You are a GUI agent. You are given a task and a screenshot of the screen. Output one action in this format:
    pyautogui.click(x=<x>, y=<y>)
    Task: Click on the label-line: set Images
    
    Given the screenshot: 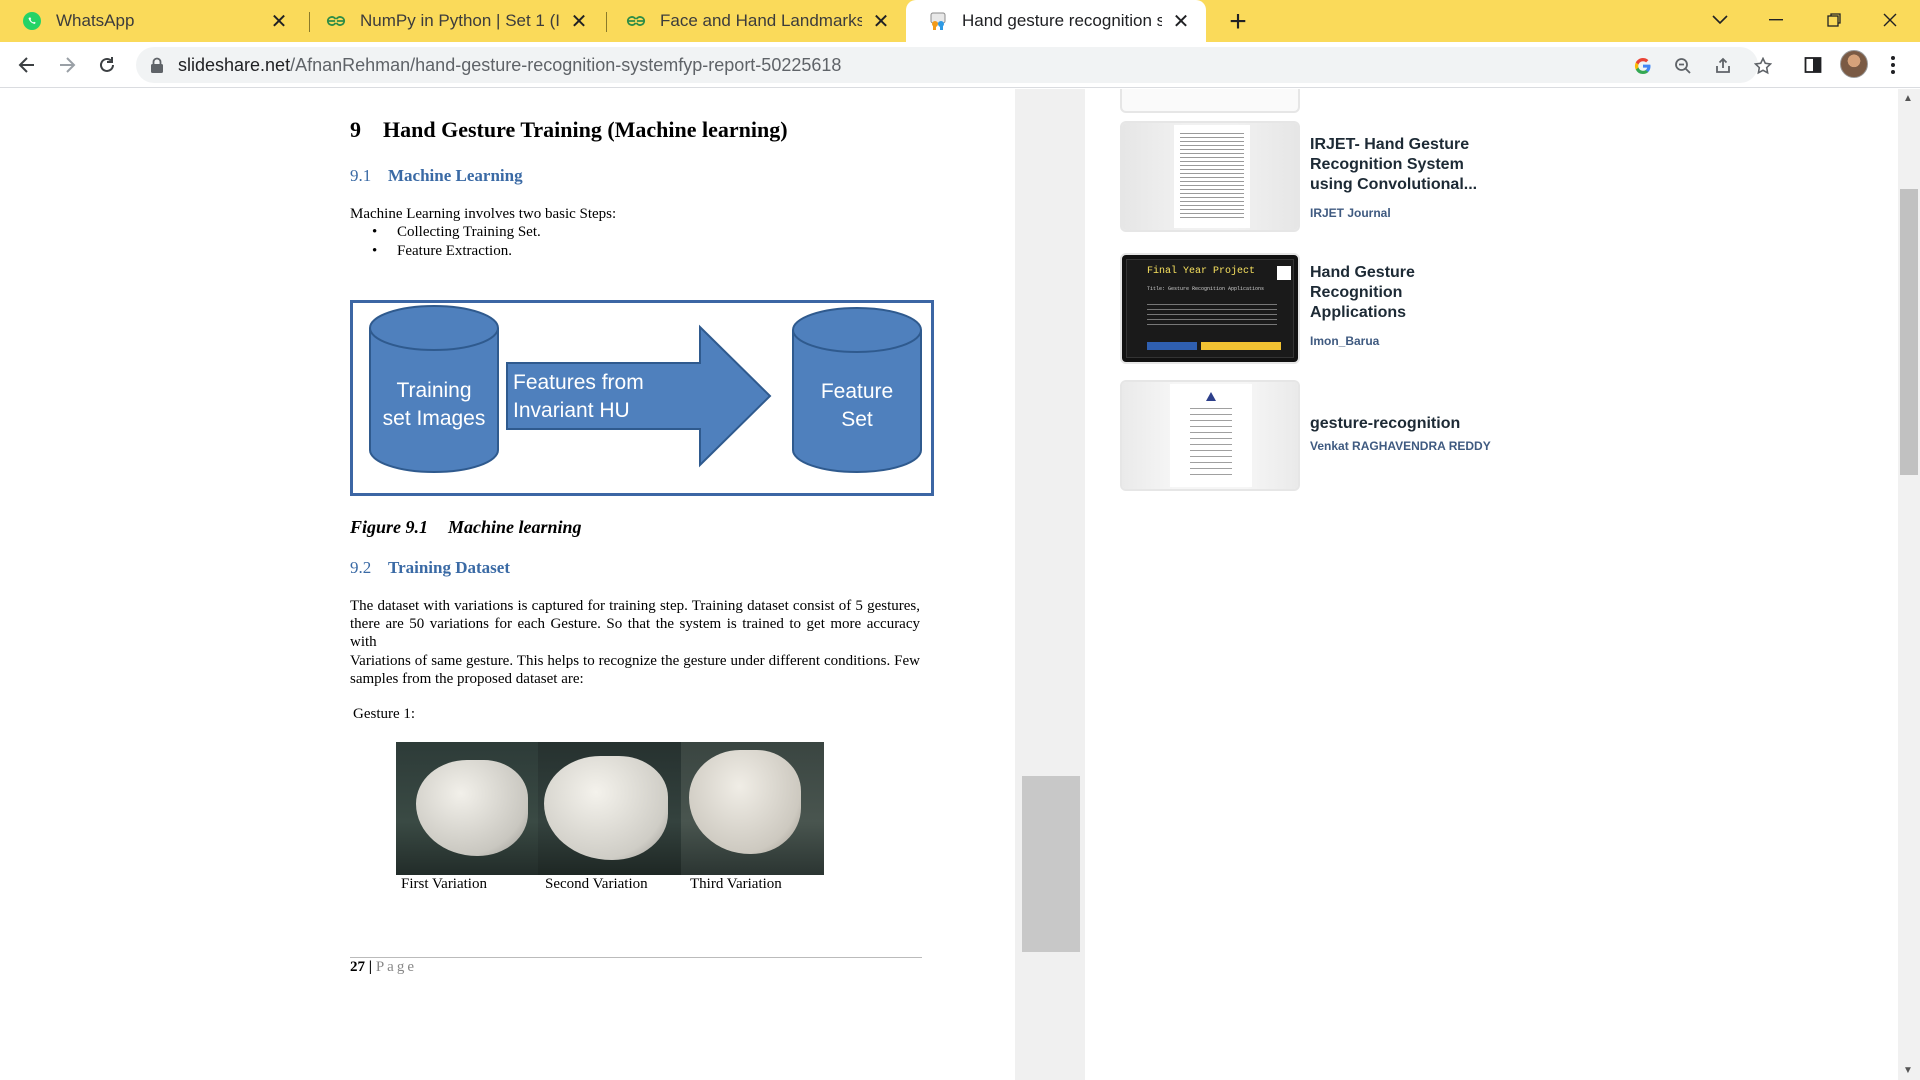 What is the action you would take?
    pyautogui.click(x=434, y=418)
    